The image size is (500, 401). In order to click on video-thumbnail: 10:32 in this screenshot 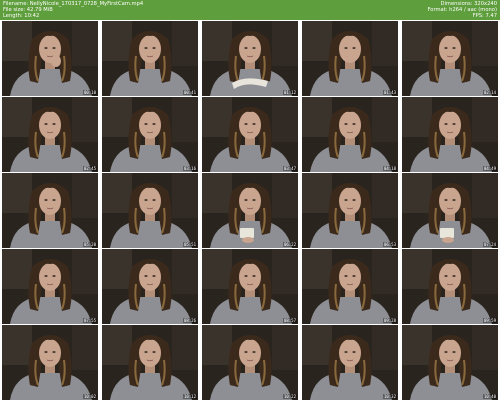, I will do `click(350, 362)`.